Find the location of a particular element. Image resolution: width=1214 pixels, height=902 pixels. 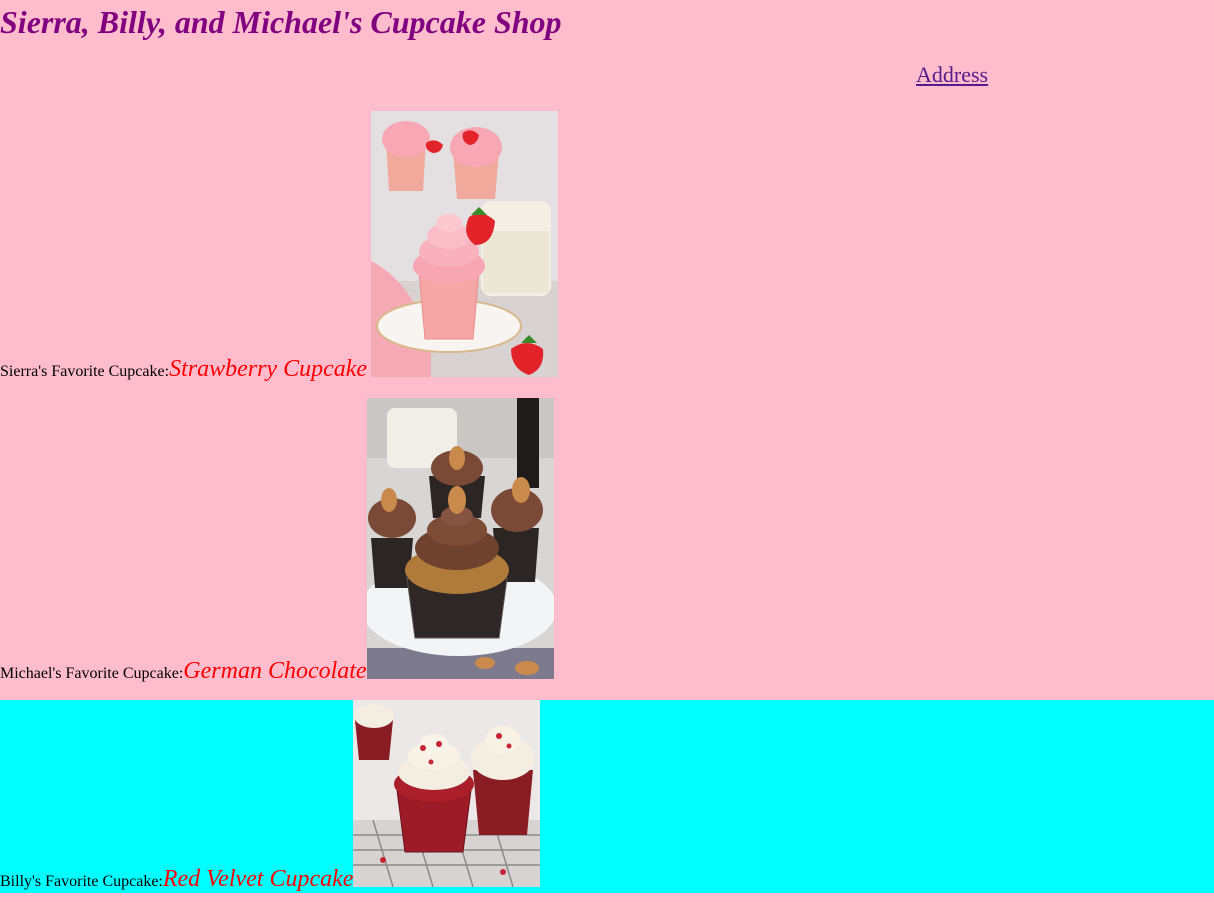

favorite-label-michael: Michael's Favorite Cupcake: is located at coordinates (92, 673).